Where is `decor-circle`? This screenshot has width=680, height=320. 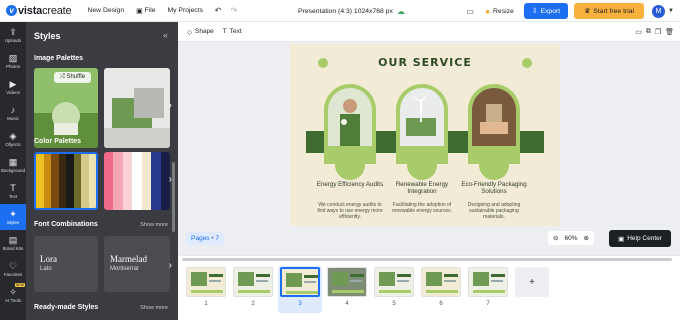
decor-circle is located at coordinates (494, 165).